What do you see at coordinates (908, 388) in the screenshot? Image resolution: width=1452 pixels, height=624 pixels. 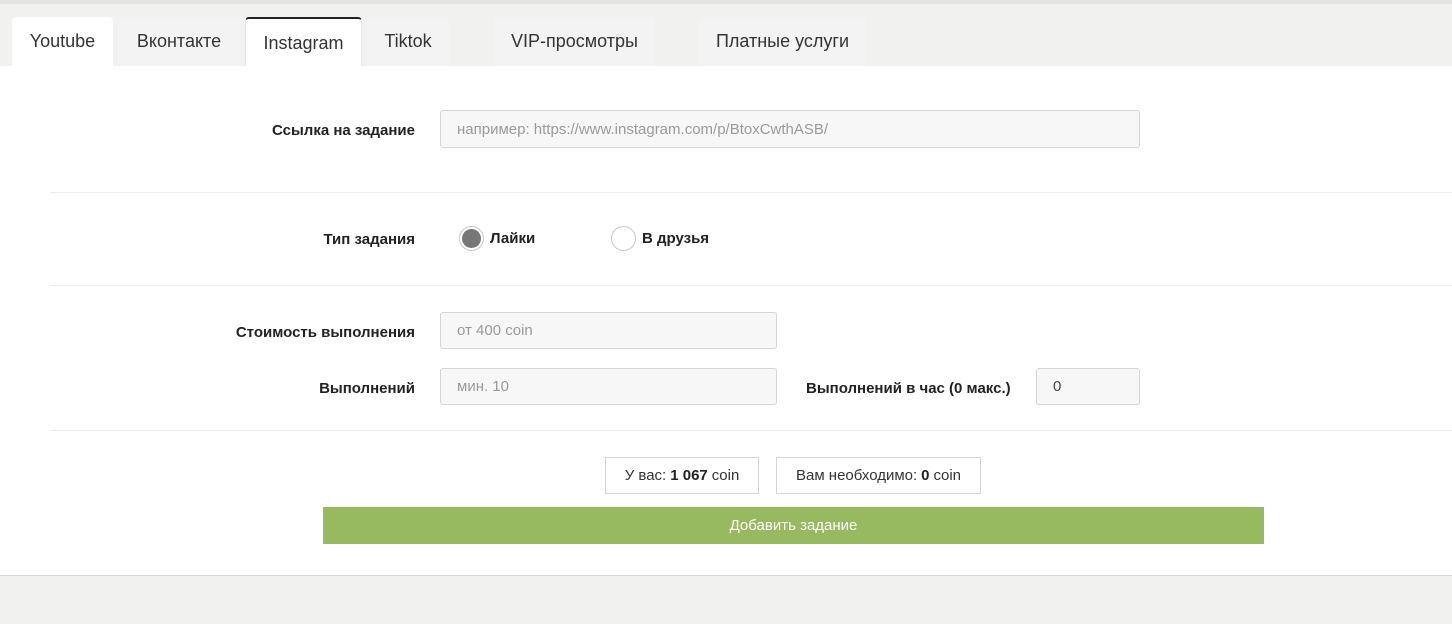 I see `per-hour-label: Выполнений в час (0 макс.)` at bounding box center [908, 388].